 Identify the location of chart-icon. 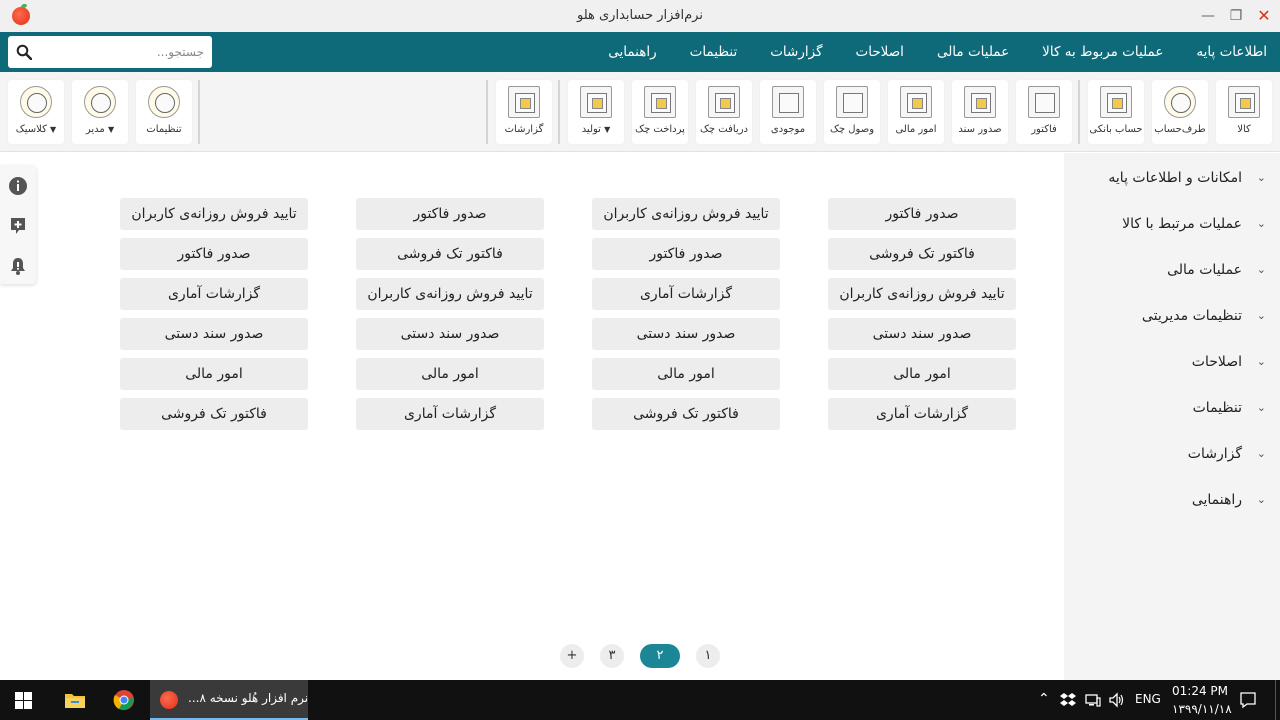
(524, 102).